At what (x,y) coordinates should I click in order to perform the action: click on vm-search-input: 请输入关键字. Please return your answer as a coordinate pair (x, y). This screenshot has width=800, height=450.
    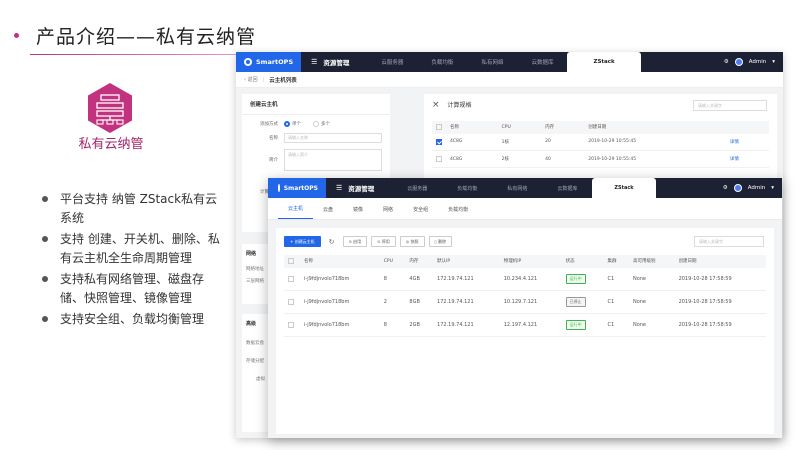
    Looking at the image, I should click on (729, 241).